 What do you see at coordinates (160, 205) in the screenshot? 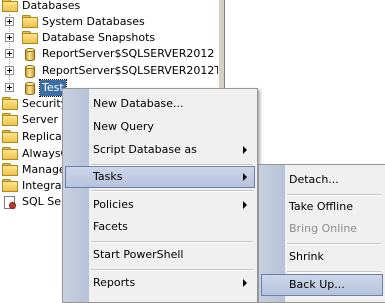
I see `menu-item-policies: Policies` at bounding box center [160, 205].